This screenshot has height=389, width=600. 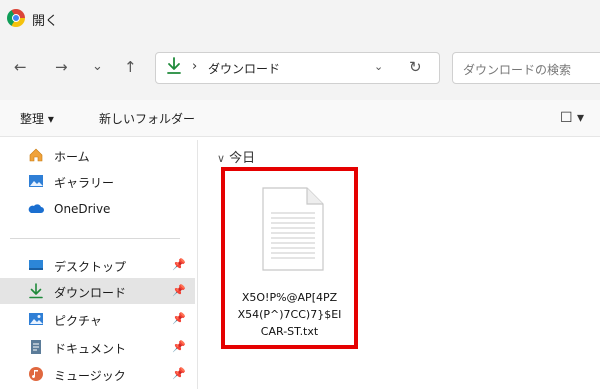 What do you see at coordinates (378, 66) in the screenshot?
I see `address-dropdown-button: ⌄` at bounding box center [378, 66].